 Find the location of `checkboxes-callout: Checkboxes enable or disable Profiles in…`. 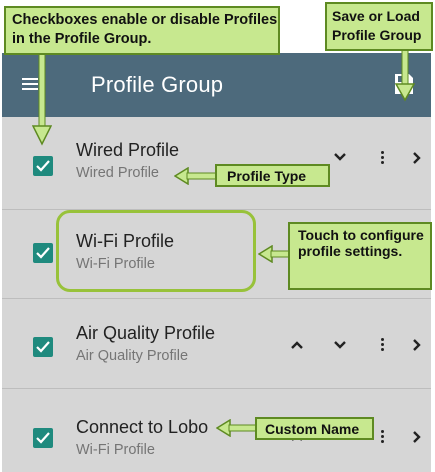

checkboxes-callout: Checkboxes enable or disable Profiles in… is located at coordinates (142, 30).